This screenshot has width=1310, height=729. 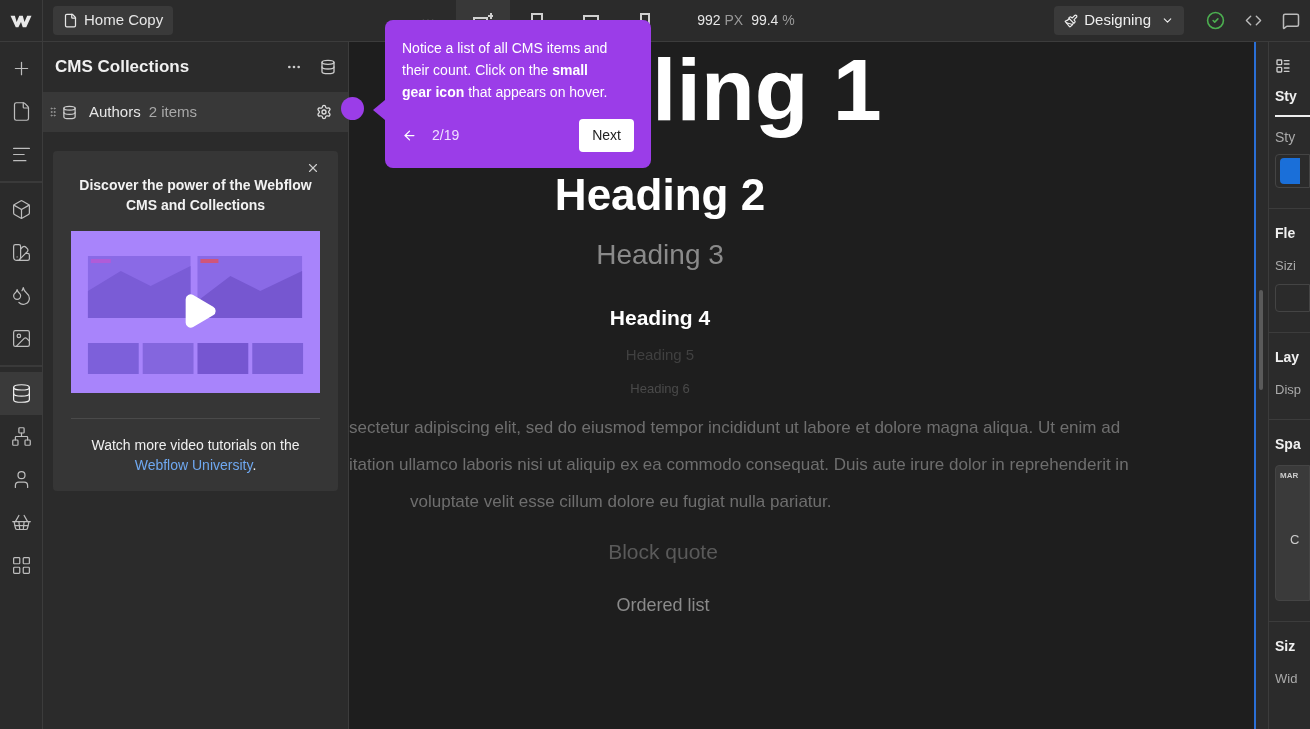 I want to click on check-icon, so click(x=1215, y=20).